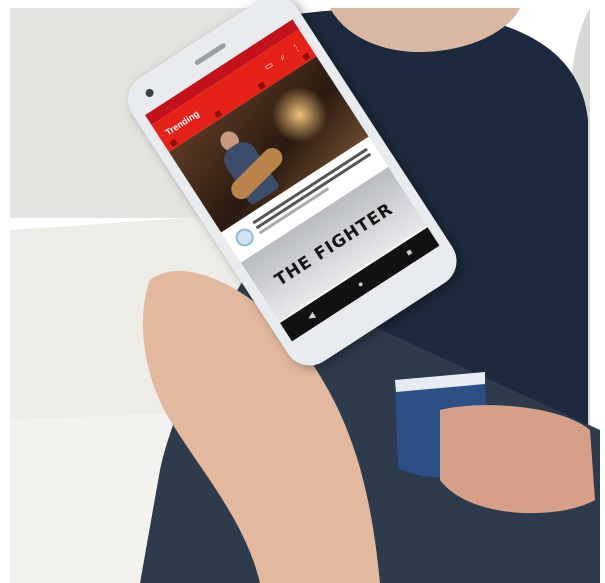 Image resolution: width=605 pixels, height=583 pixels. Describe the element at coordinates (409, 251) in the screenshot. I see `recents-icon: ■` at that location.